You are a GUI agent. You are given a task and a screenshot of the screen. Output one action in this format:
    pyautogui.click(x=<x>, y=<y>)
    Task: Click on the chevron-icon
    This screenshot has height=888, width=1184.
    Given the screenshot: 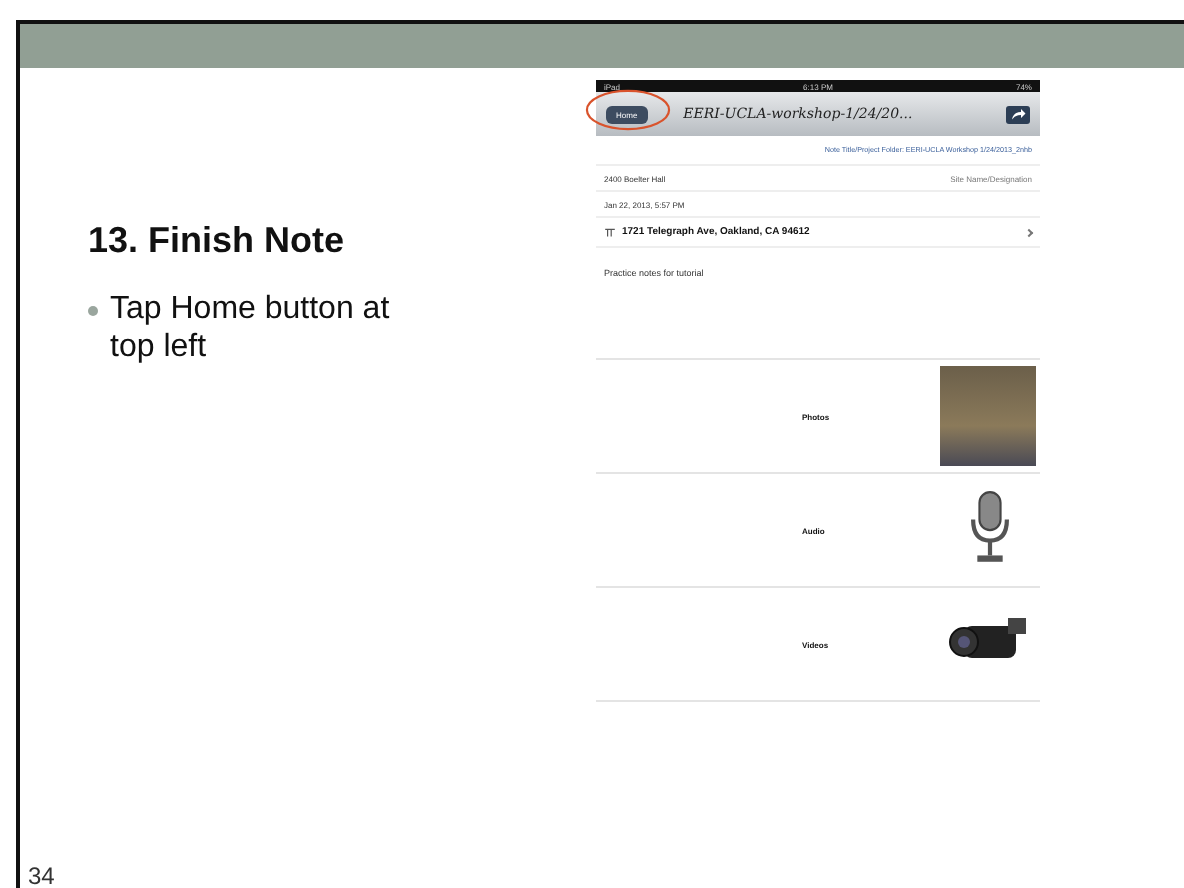 What is the action you would take?
    pyautogui.click(x=1029, y=232)
    